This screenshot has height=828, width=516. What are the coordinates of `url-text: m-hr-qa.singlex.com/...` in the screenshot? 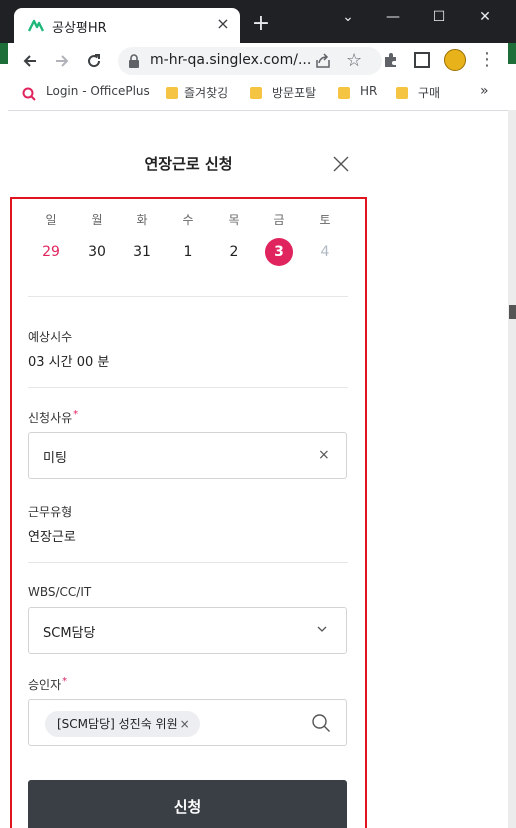 It's located at (230, 60).